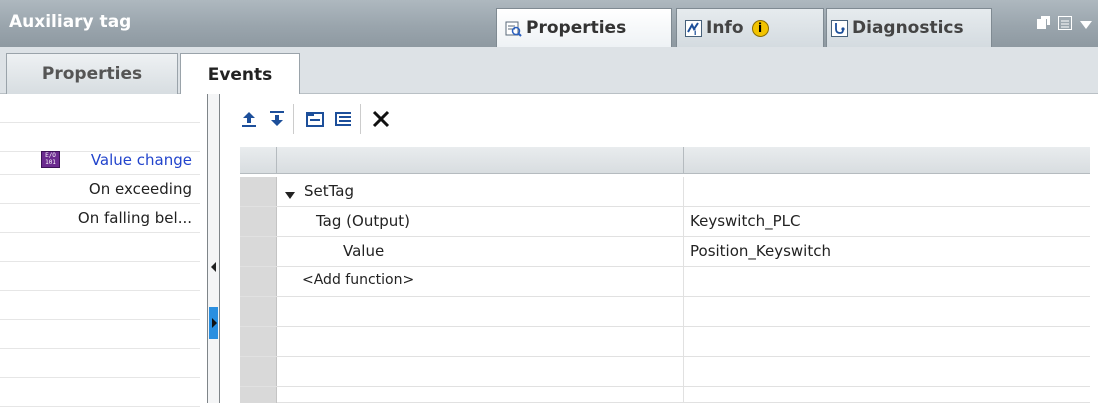 This screenshot has width=1098, height=416. Describe the element at coordinates (693, 28) in the screenshot. I see `info-icon: i` at that location.